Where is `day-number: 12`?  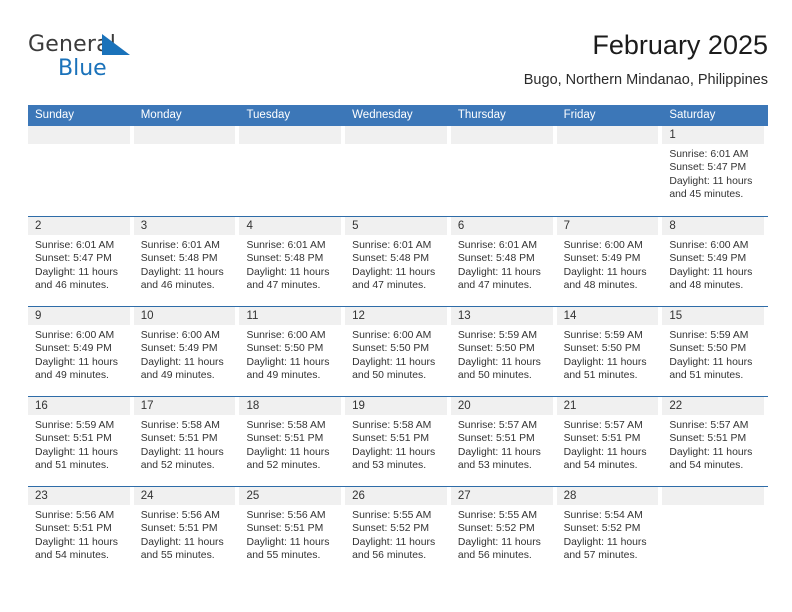
day-number: 12 is located at coordinates (396, 316).